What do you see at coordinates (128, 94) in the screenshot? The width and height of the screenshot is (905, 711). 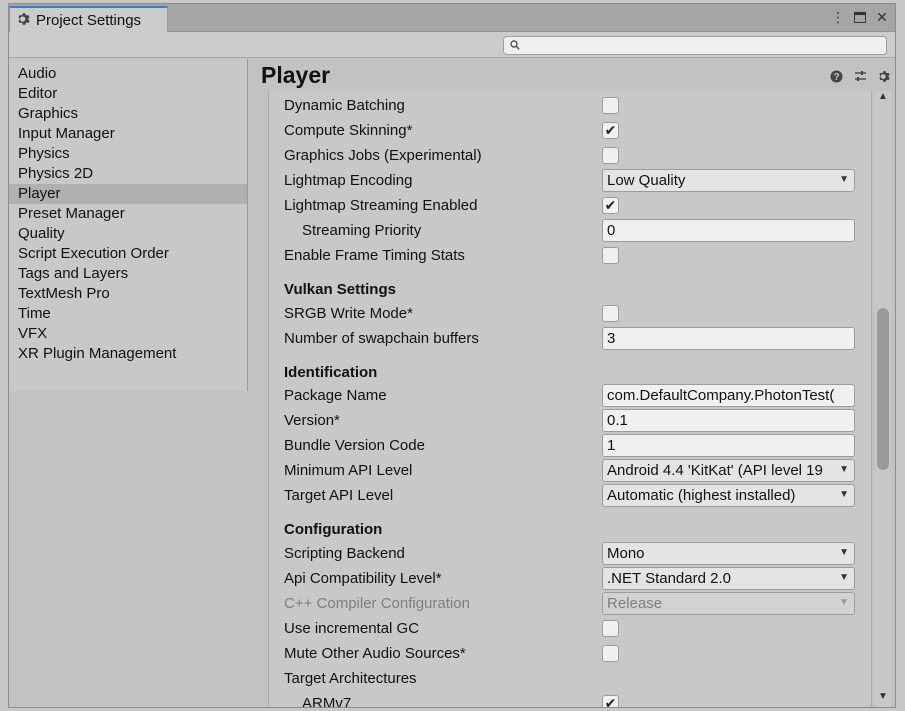 I see `sidebar-item-editor: Editor` at bounding box center [128, 94].